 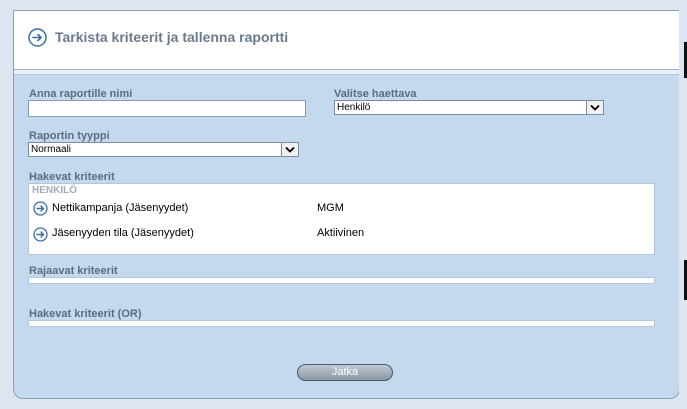 I want to click on criteria-item-value: Aktiivinen, so click(x=341, y=233).